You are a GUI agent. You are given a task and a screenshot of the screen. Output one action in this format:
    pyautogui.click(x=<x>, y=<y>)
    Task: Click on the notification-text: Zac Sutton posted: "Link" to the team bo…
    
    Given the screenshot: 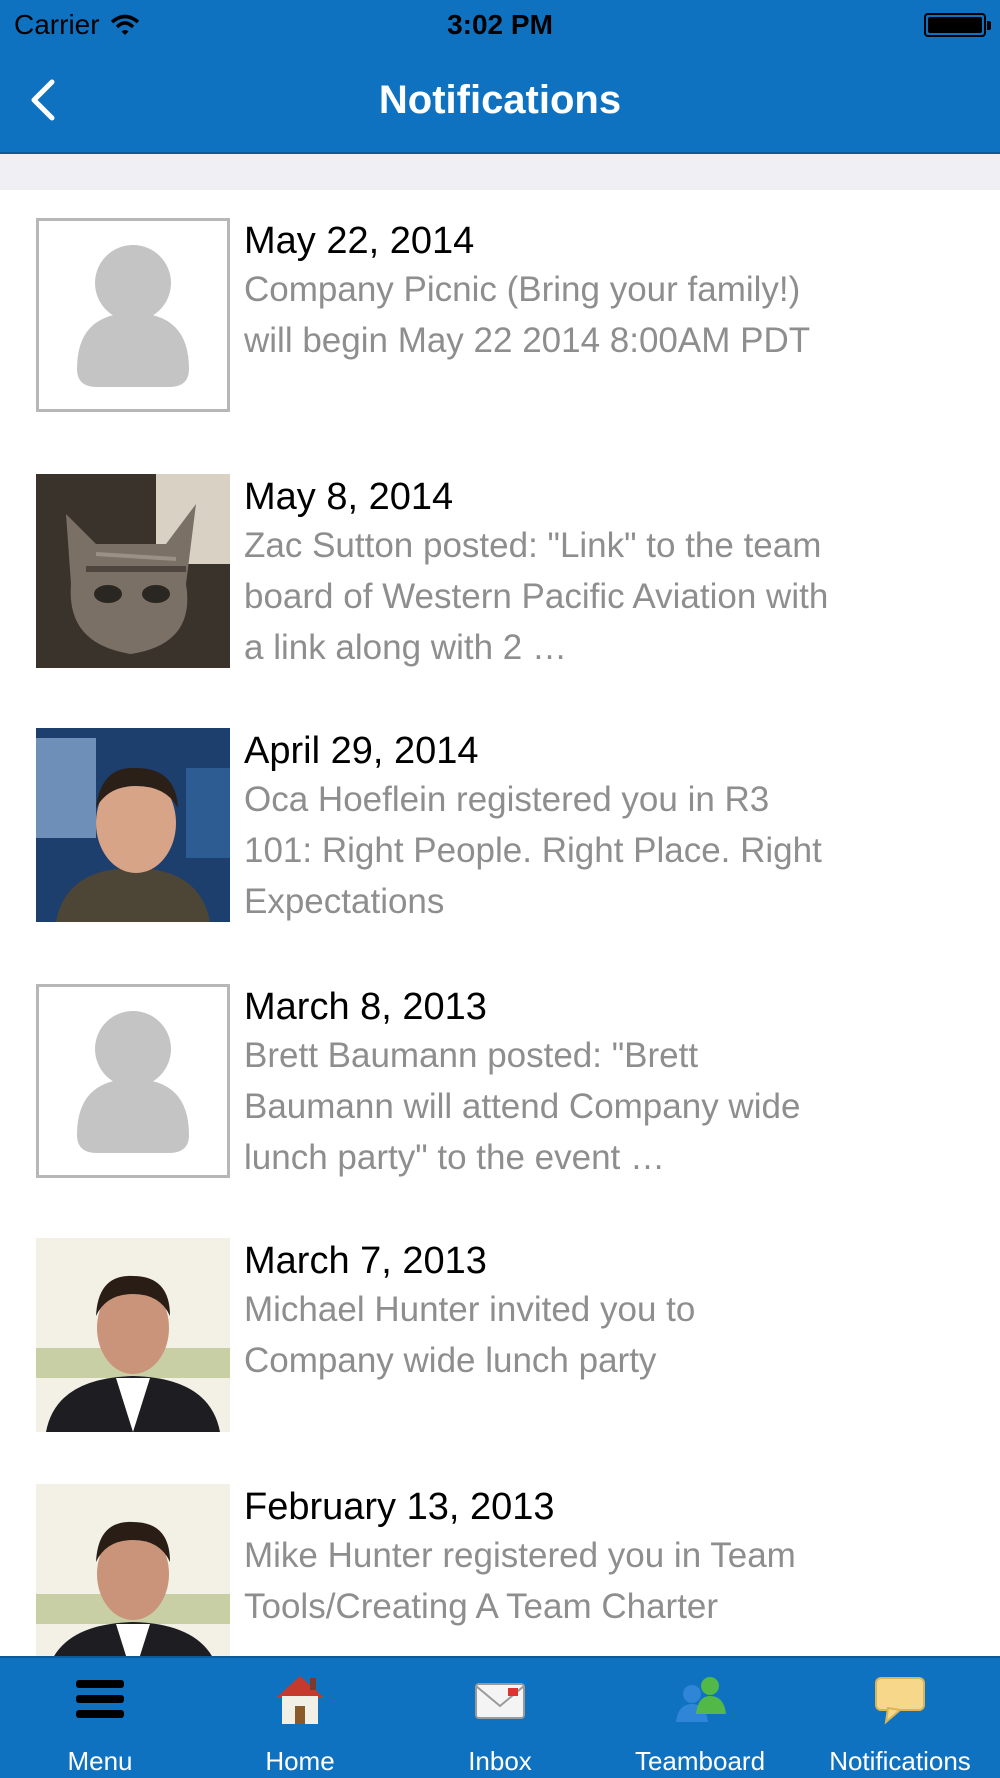 What is the action you would take?
    pyautogui.click(x=536, y=596)
    